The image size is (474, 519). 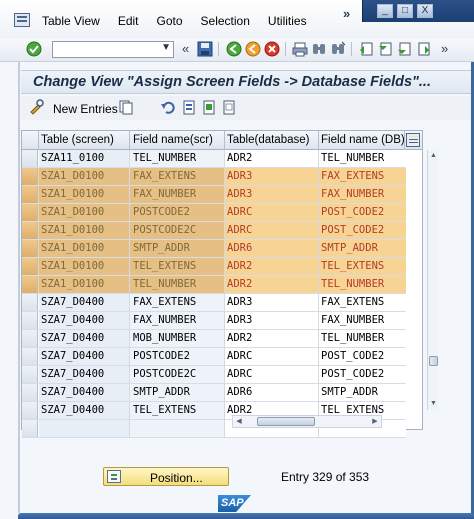 What do you see at coordinates (405, 11) in the screenshot?
I see `maximize-button: □` at bounding box center [405, 11].